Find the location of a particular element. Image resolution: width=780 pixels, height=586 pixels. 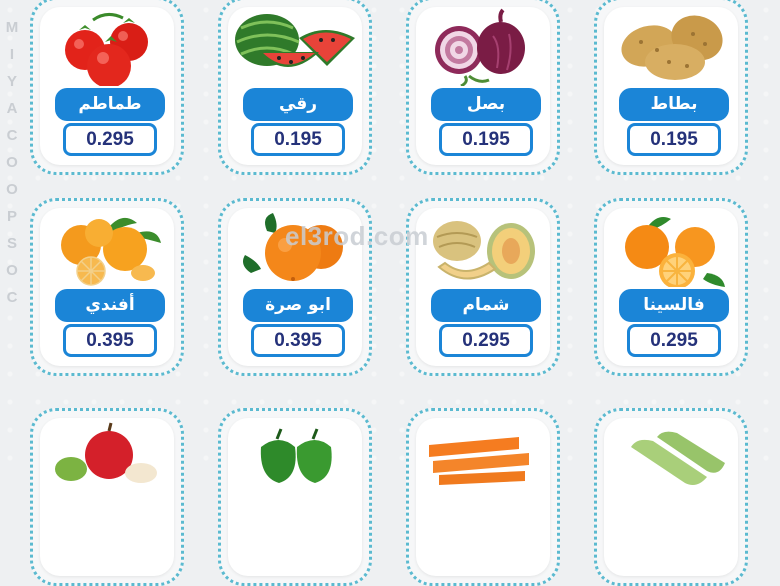

tangerine-icon is located at coordinates (107, 247).